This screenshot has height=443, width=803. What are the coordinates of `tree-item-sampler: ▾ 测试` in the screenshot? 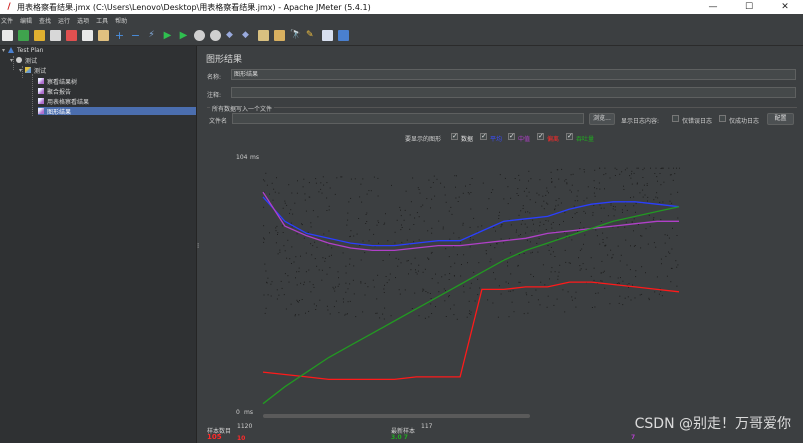 It's located at (32, 70).